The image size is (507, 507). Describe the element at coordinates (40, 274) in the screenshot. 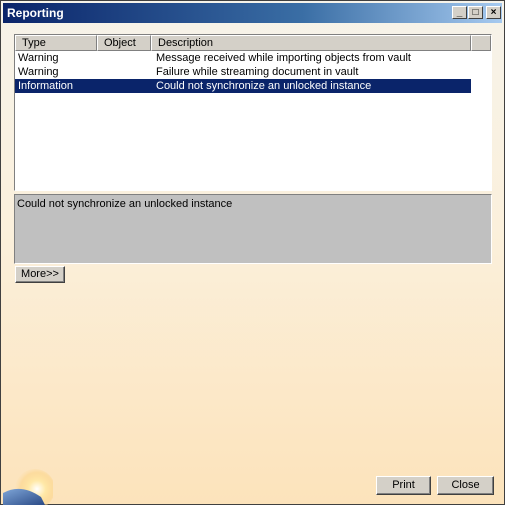

I see `more-button: More>>` at that location.